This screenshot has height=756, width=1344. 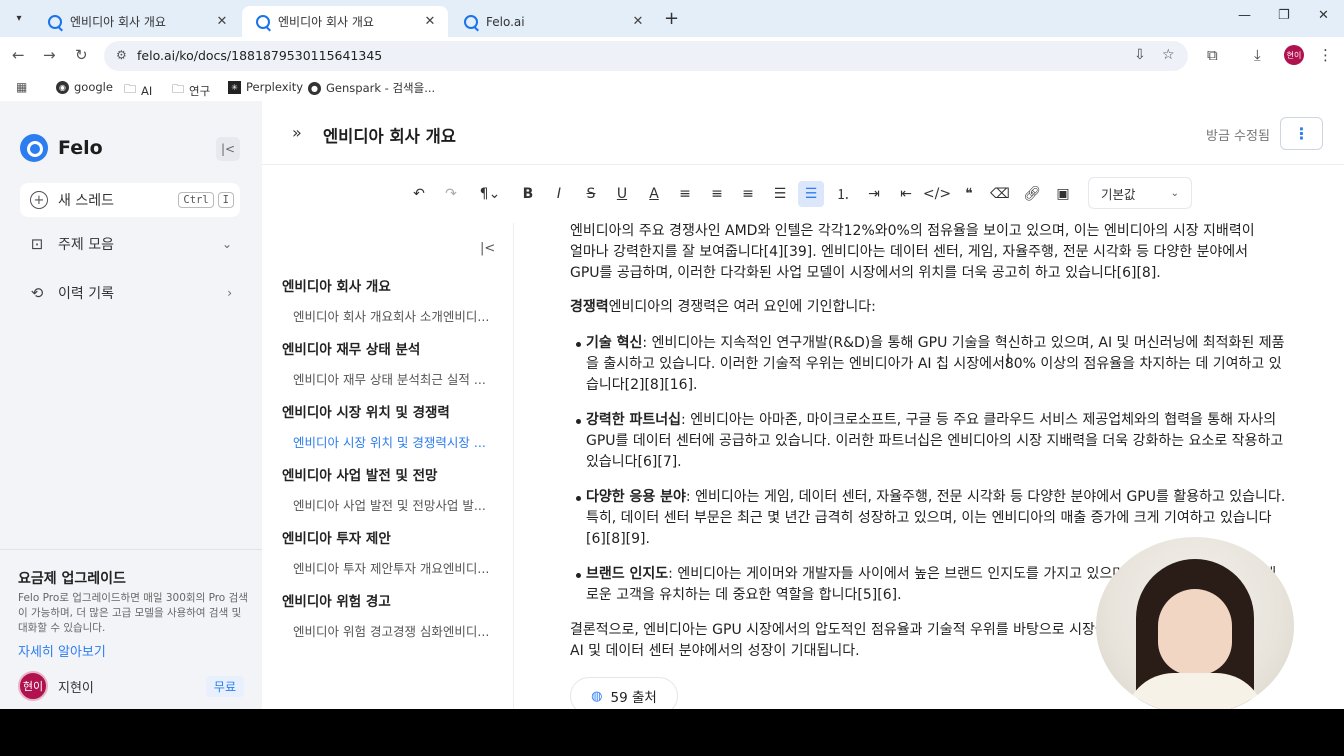 I want to click on outline-heading: 엔비디아 사업 발전 및 전망, so click(x=359, y=474).